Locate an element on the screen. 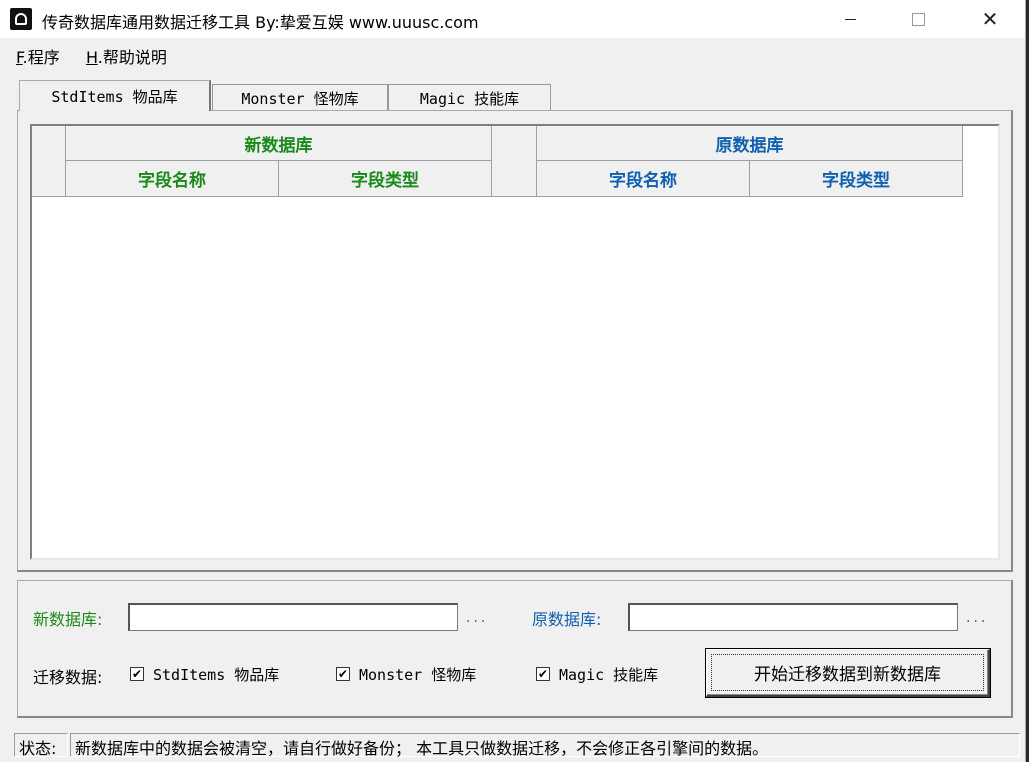 This screenshot has height=762, width=1029. old-db-input is located at coordinates (793, 617).